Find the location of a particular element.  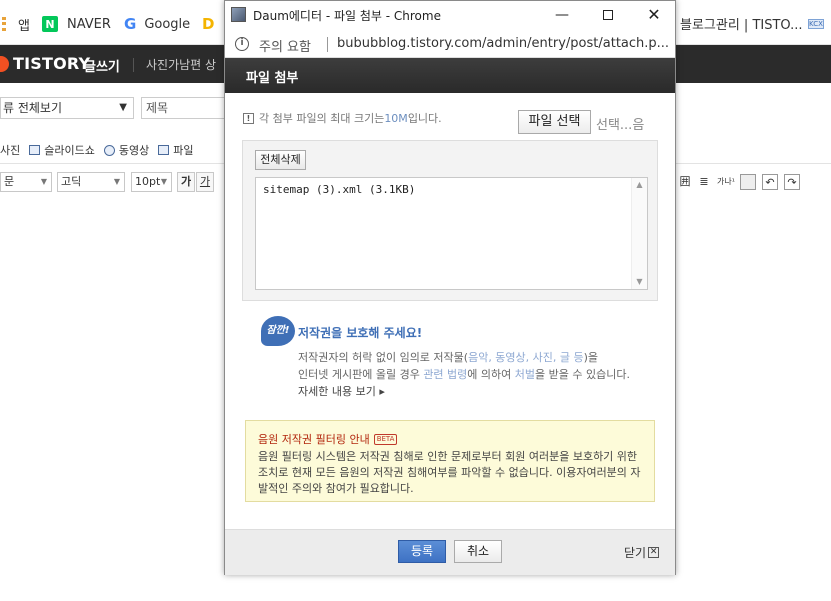

exclamation-icon: ! is located at coordinates (248, 118).